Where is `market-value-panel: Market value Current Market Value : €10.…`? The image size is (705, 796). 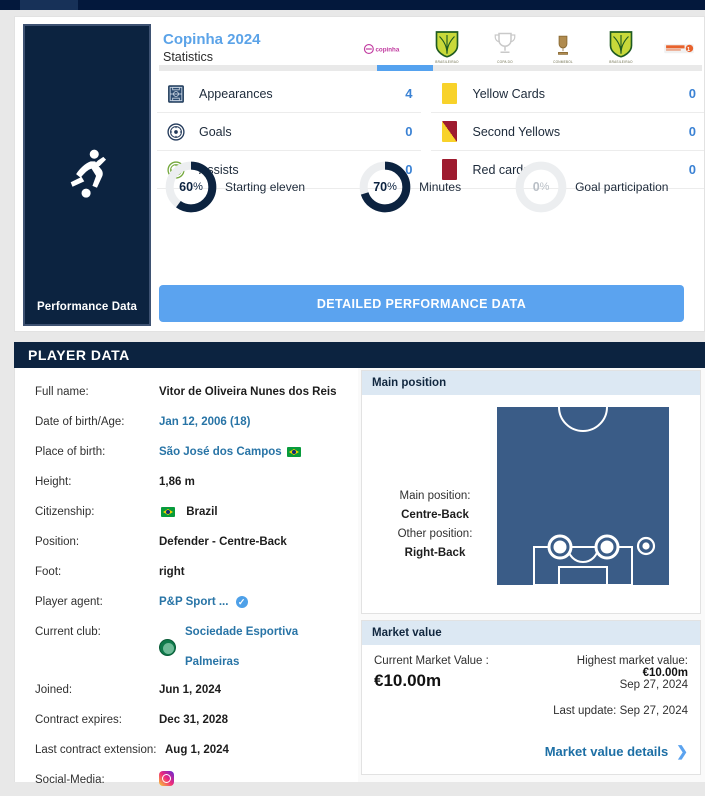 market-value-panel: Market value Current Market Value : €10.… is located at coordinates (531, 697).